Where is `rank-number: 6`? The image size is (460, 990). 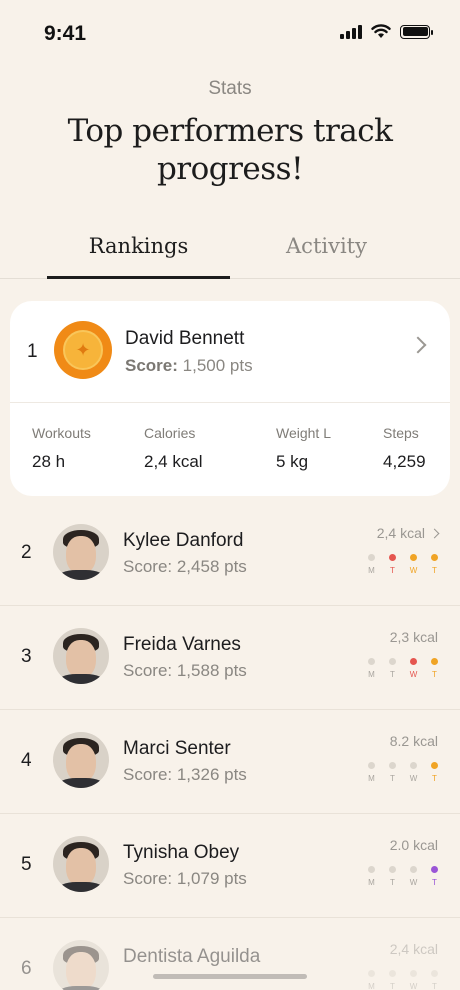
rank-number: 6 is located at coordinates (26, 968).